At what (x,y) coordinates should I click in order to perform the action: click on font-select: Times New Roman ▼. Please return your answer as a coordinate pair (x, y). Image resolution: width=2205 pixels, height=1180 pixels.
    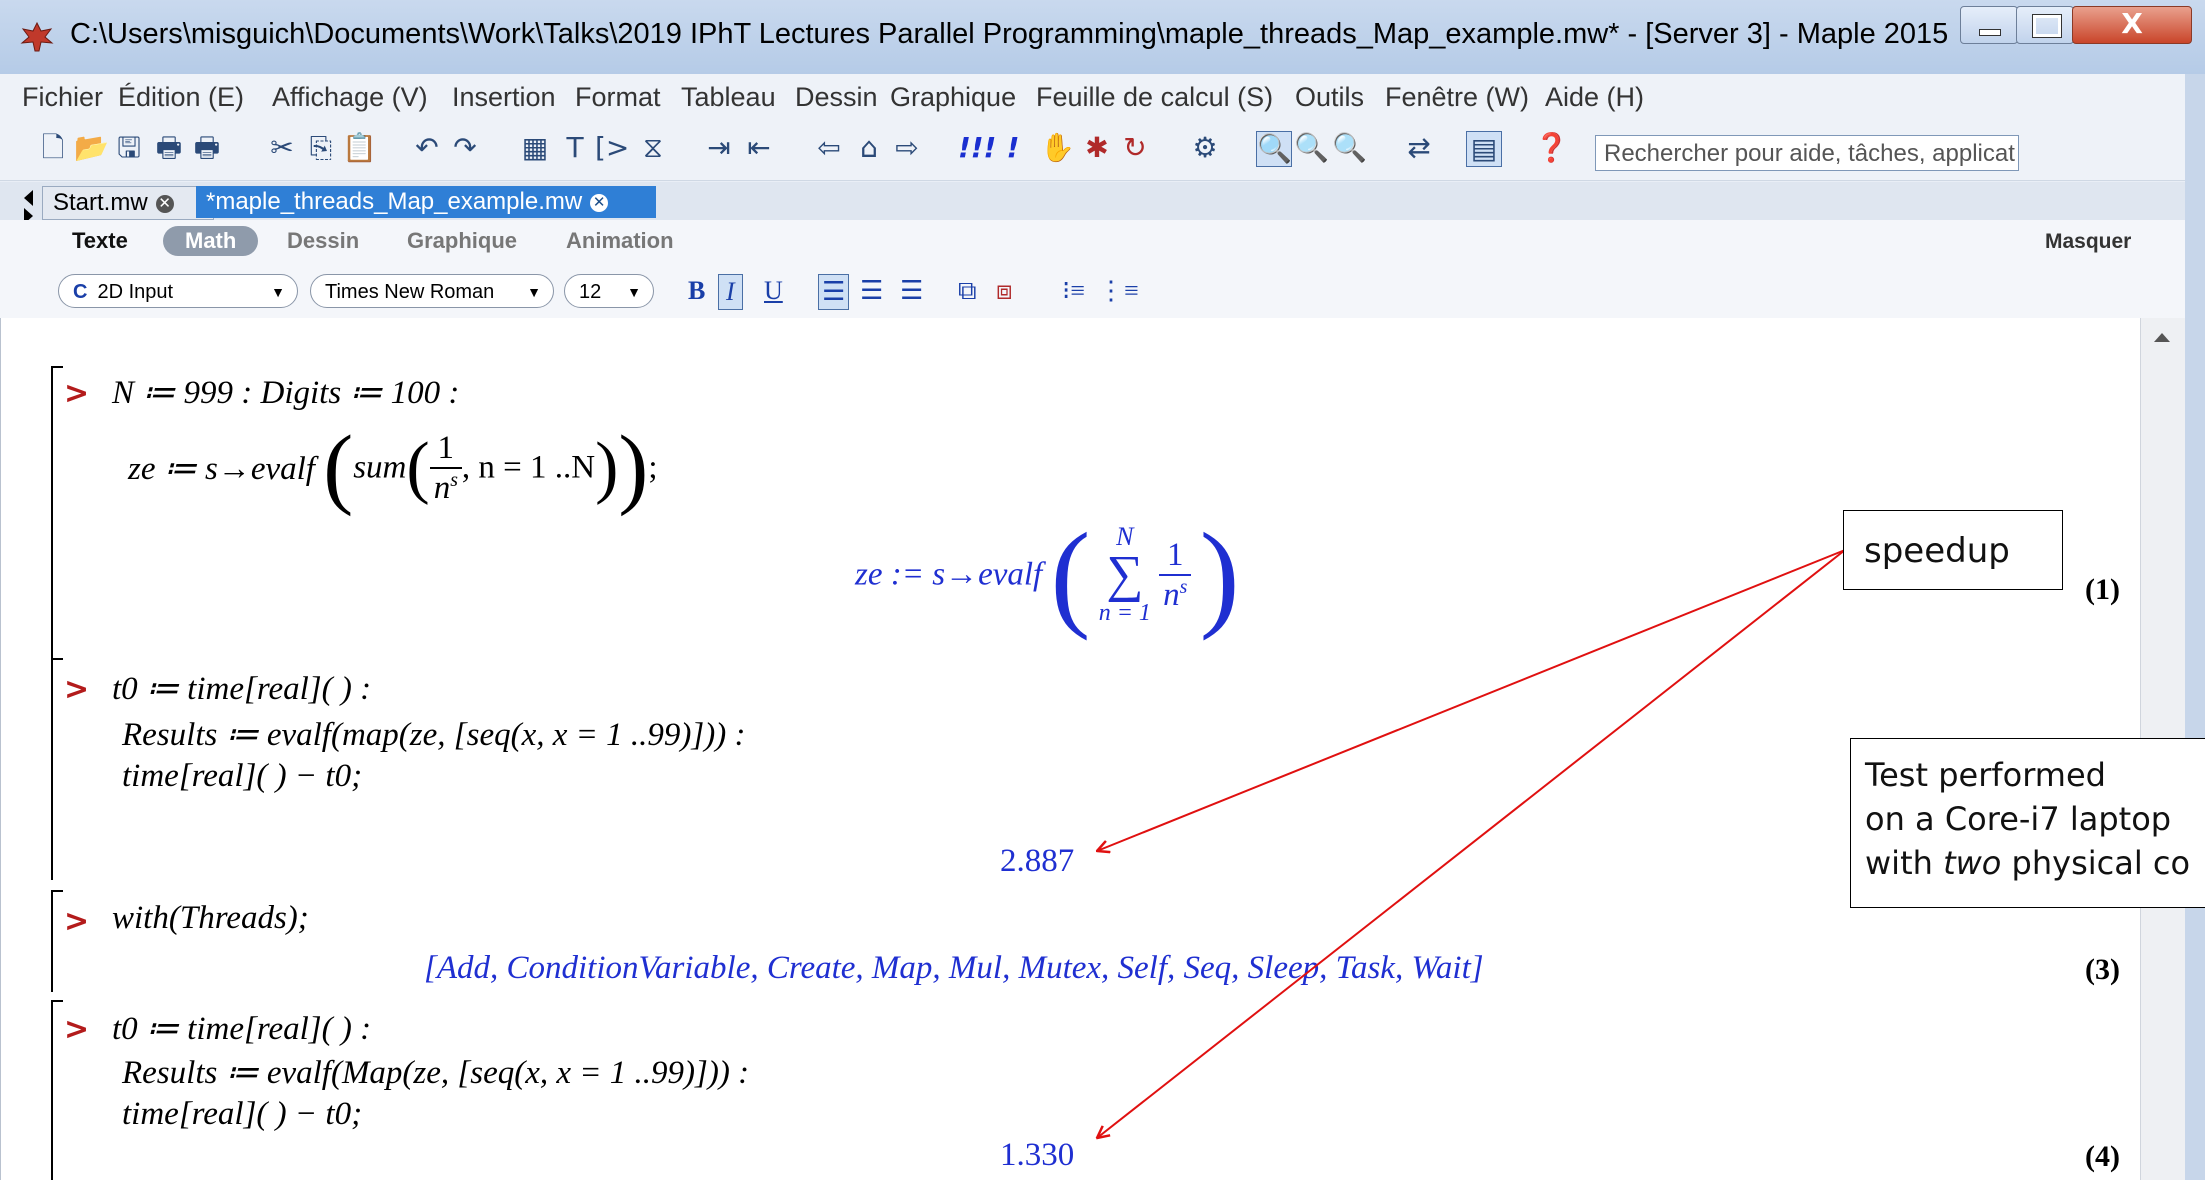
    Looking at the image, I should click on (432, 291).